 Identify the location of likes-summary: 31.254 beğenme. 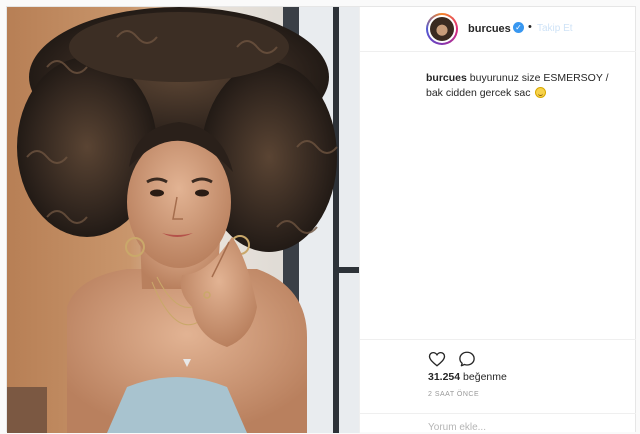
(467, 377).